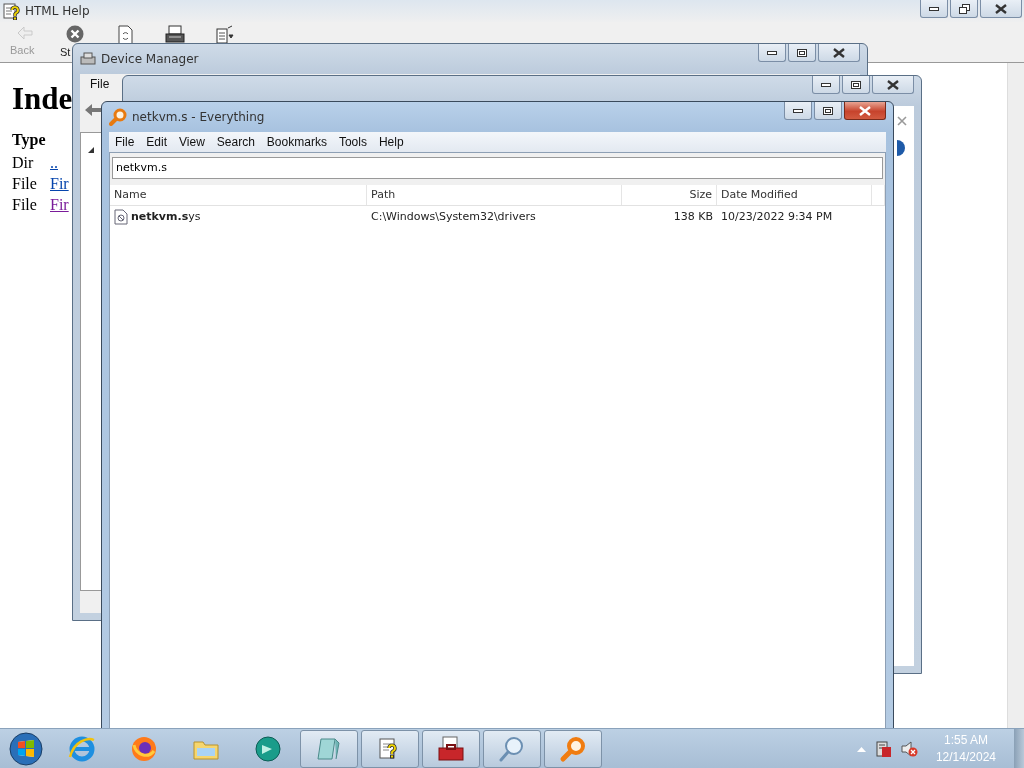  What do you see at coordinates (199, 117) in the screenshot?
I see `window-title: netkvm.s - Everything` at bounding box center [199, 117].